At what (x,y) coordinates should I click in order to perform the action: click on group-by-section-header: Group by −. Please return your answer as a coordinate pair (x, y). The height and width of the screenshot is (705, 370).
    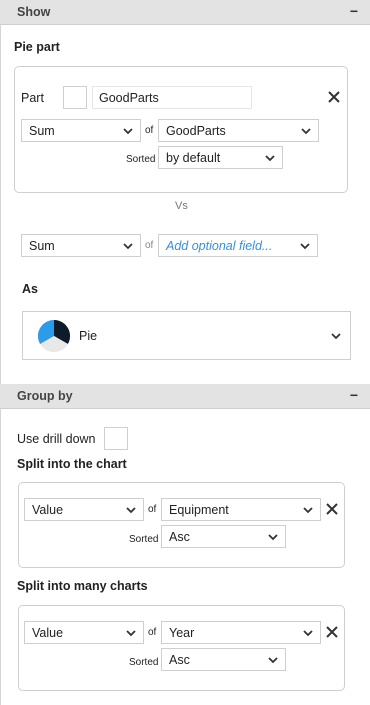
    Looking at the image, I should click on (185, 396).